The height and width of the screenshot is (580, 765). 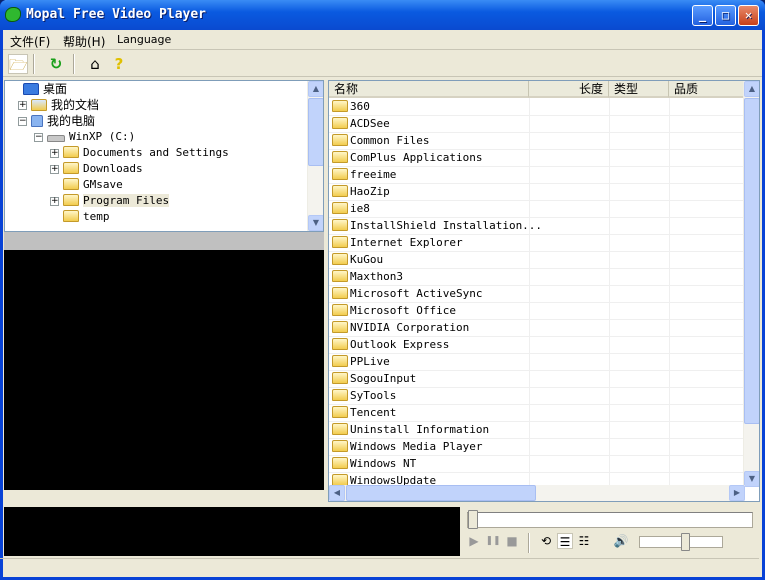 What do you see at coordinates (610, 520) in the screenshot?
I see `seek-bar` at bounding box center [610, 520].